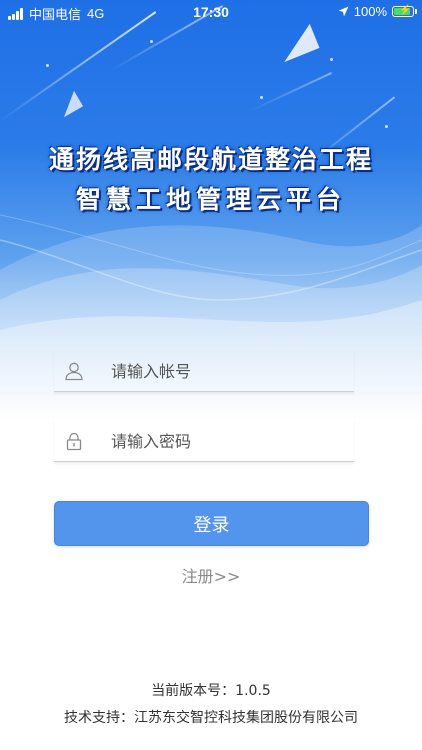 The height and width of the screenshot is (750, 422). I want to click on page-subtitle: 智慧工地管理云平台, so click(210, 199).